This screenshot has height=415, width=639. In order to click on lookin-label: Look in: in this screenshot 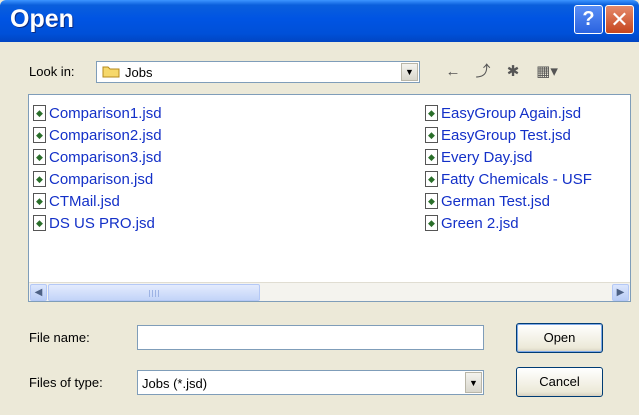, I will do `click(52, 71)`.